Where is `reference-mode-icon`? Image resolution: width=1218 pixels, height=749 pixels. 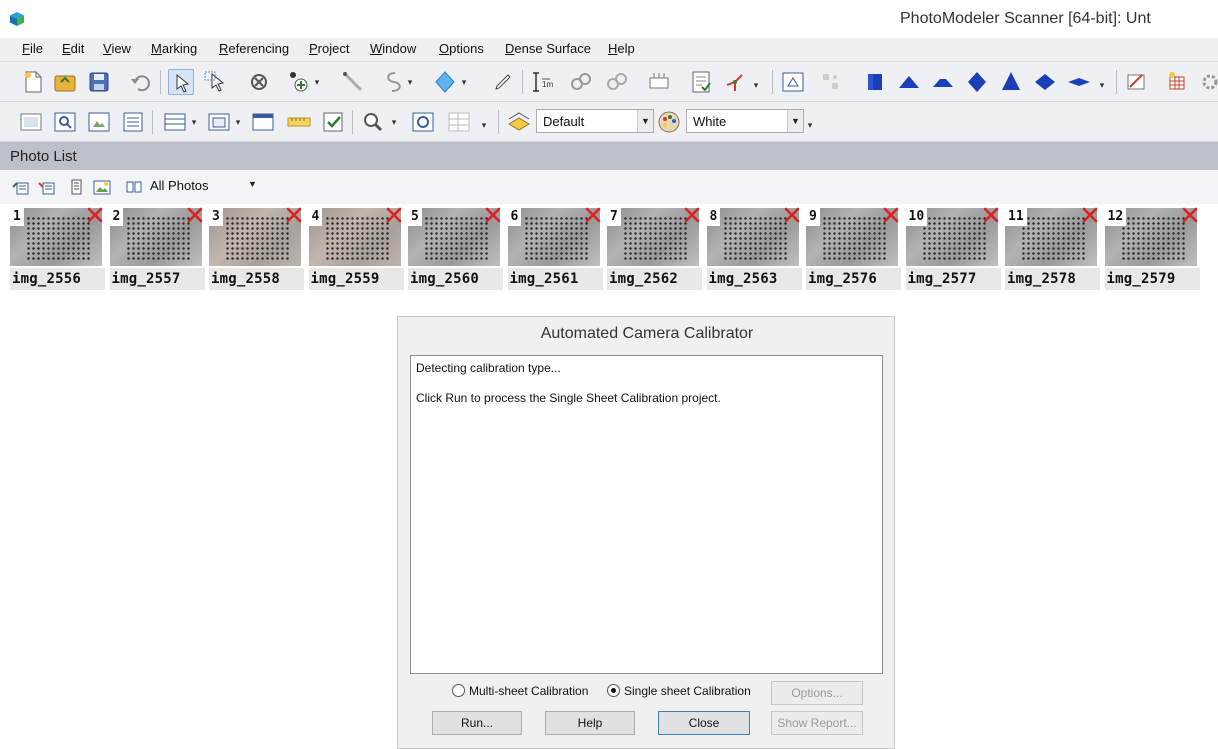 reference-mode-icon is located at coordinates (581, 82).